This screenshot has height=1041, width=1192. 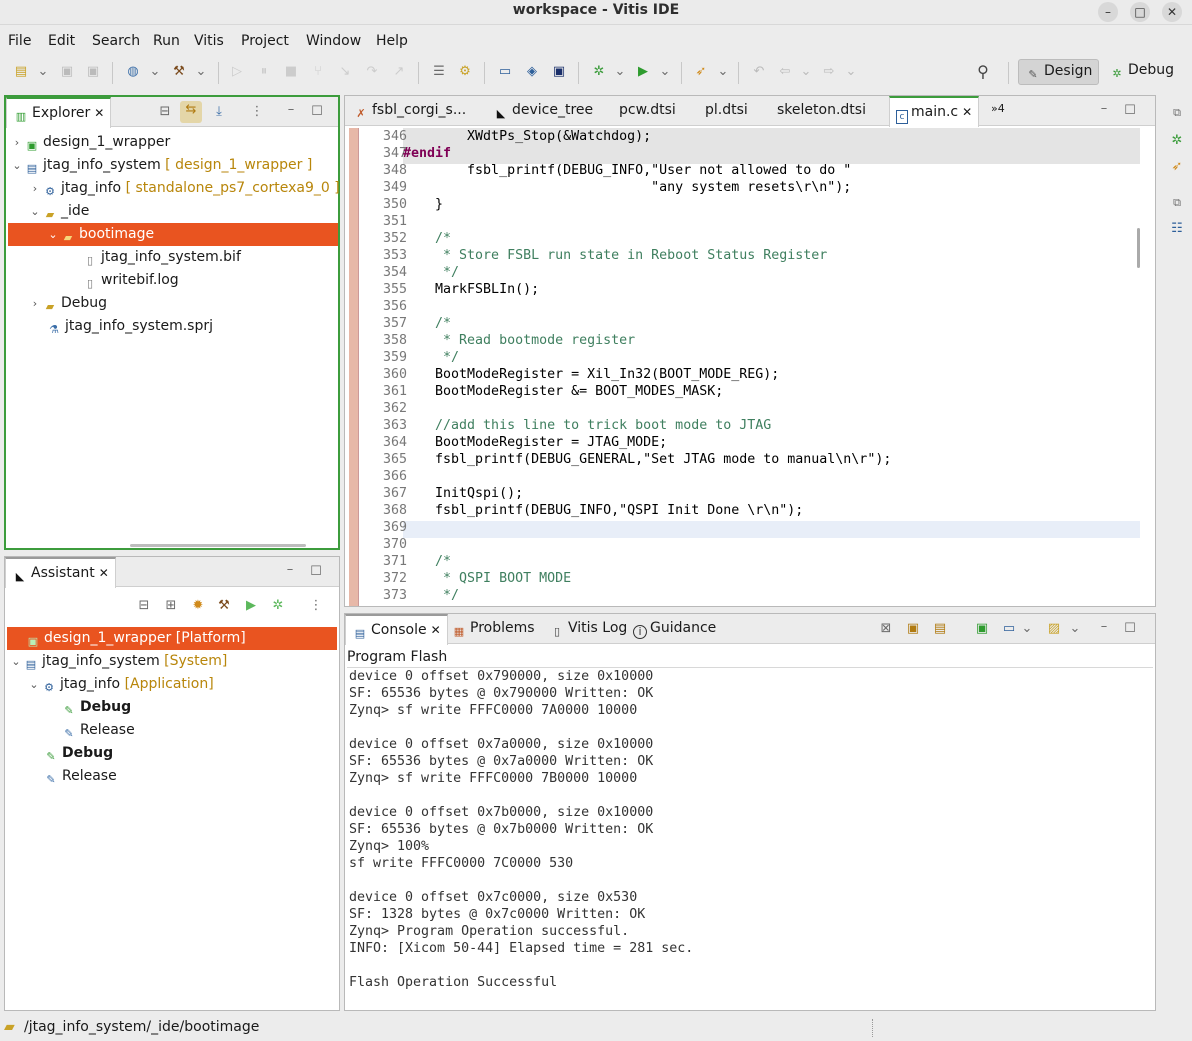 What do you see at coordinates (913, 629) in the screenshot?
I see `scroll-lock-icon: ▣` at bounding box center [913, 629].